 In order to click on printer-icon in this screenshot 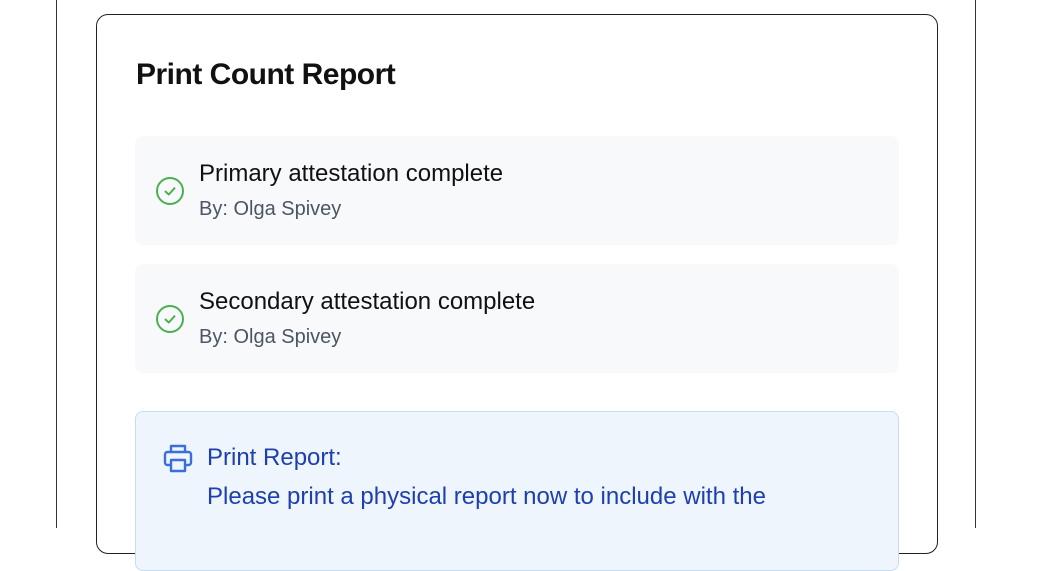, I will do `click(178, 458)`.